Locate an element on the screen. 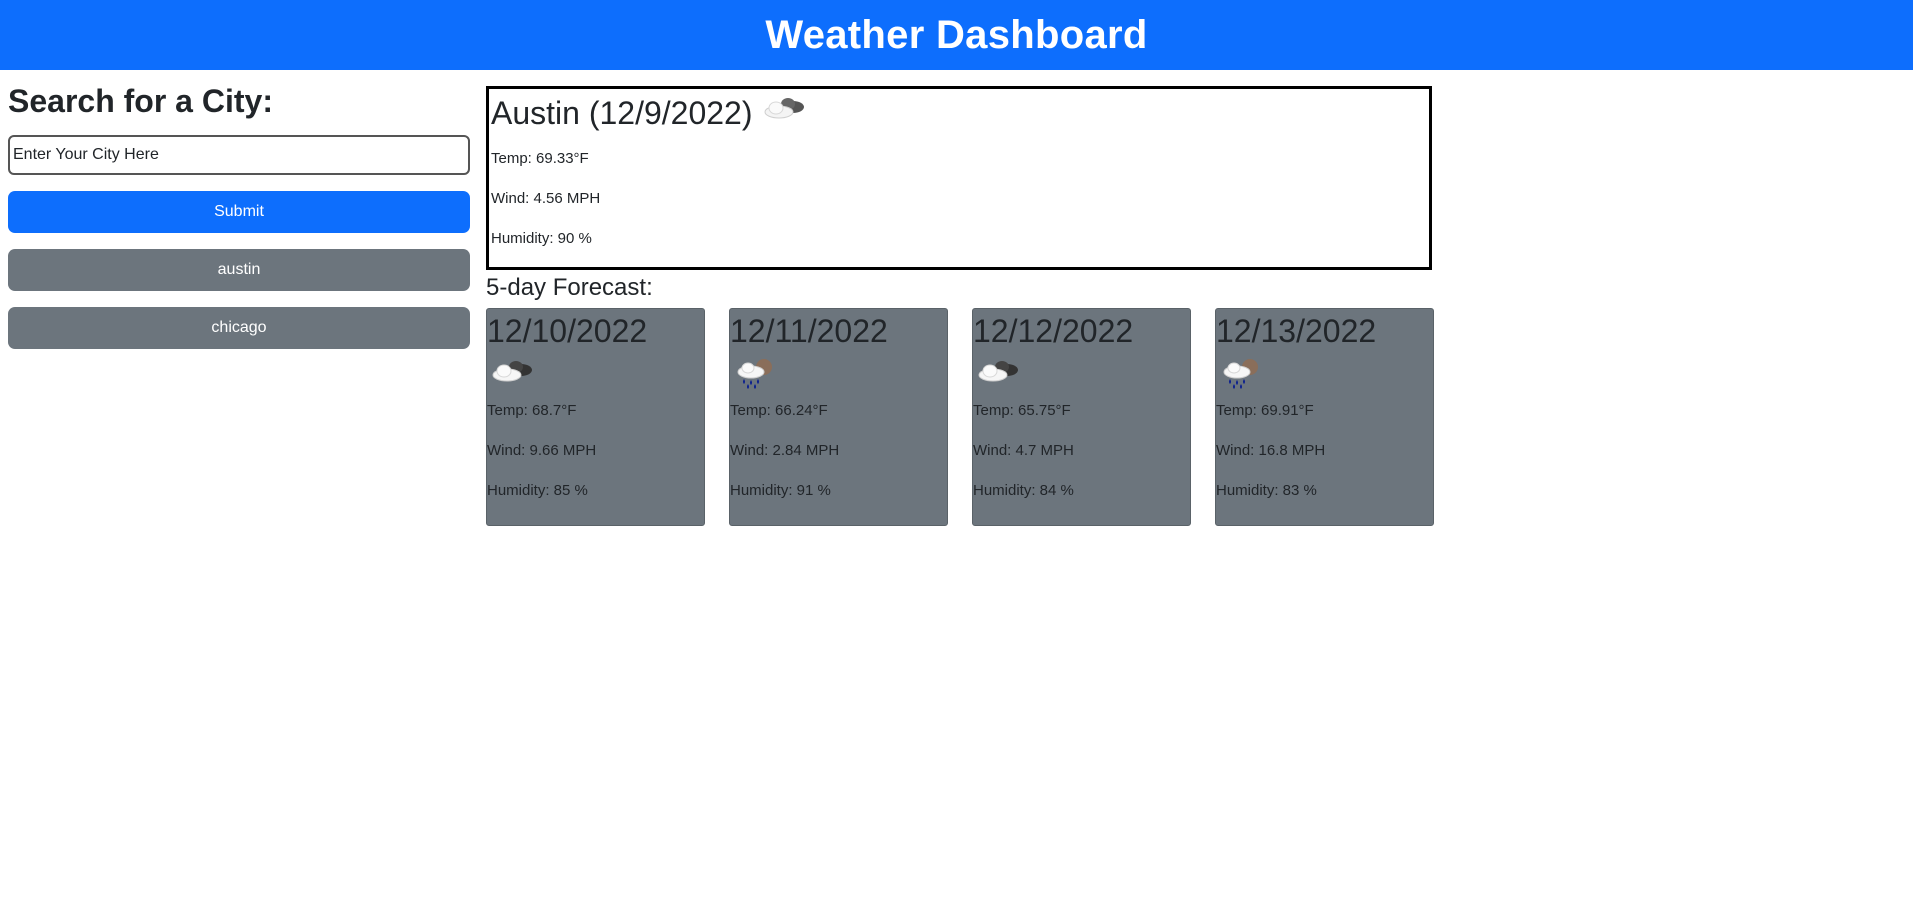 This screenshot has width=1913, height=915. current-weather-title: Austin (12/9/2022) is located at coordinates (960, 113).